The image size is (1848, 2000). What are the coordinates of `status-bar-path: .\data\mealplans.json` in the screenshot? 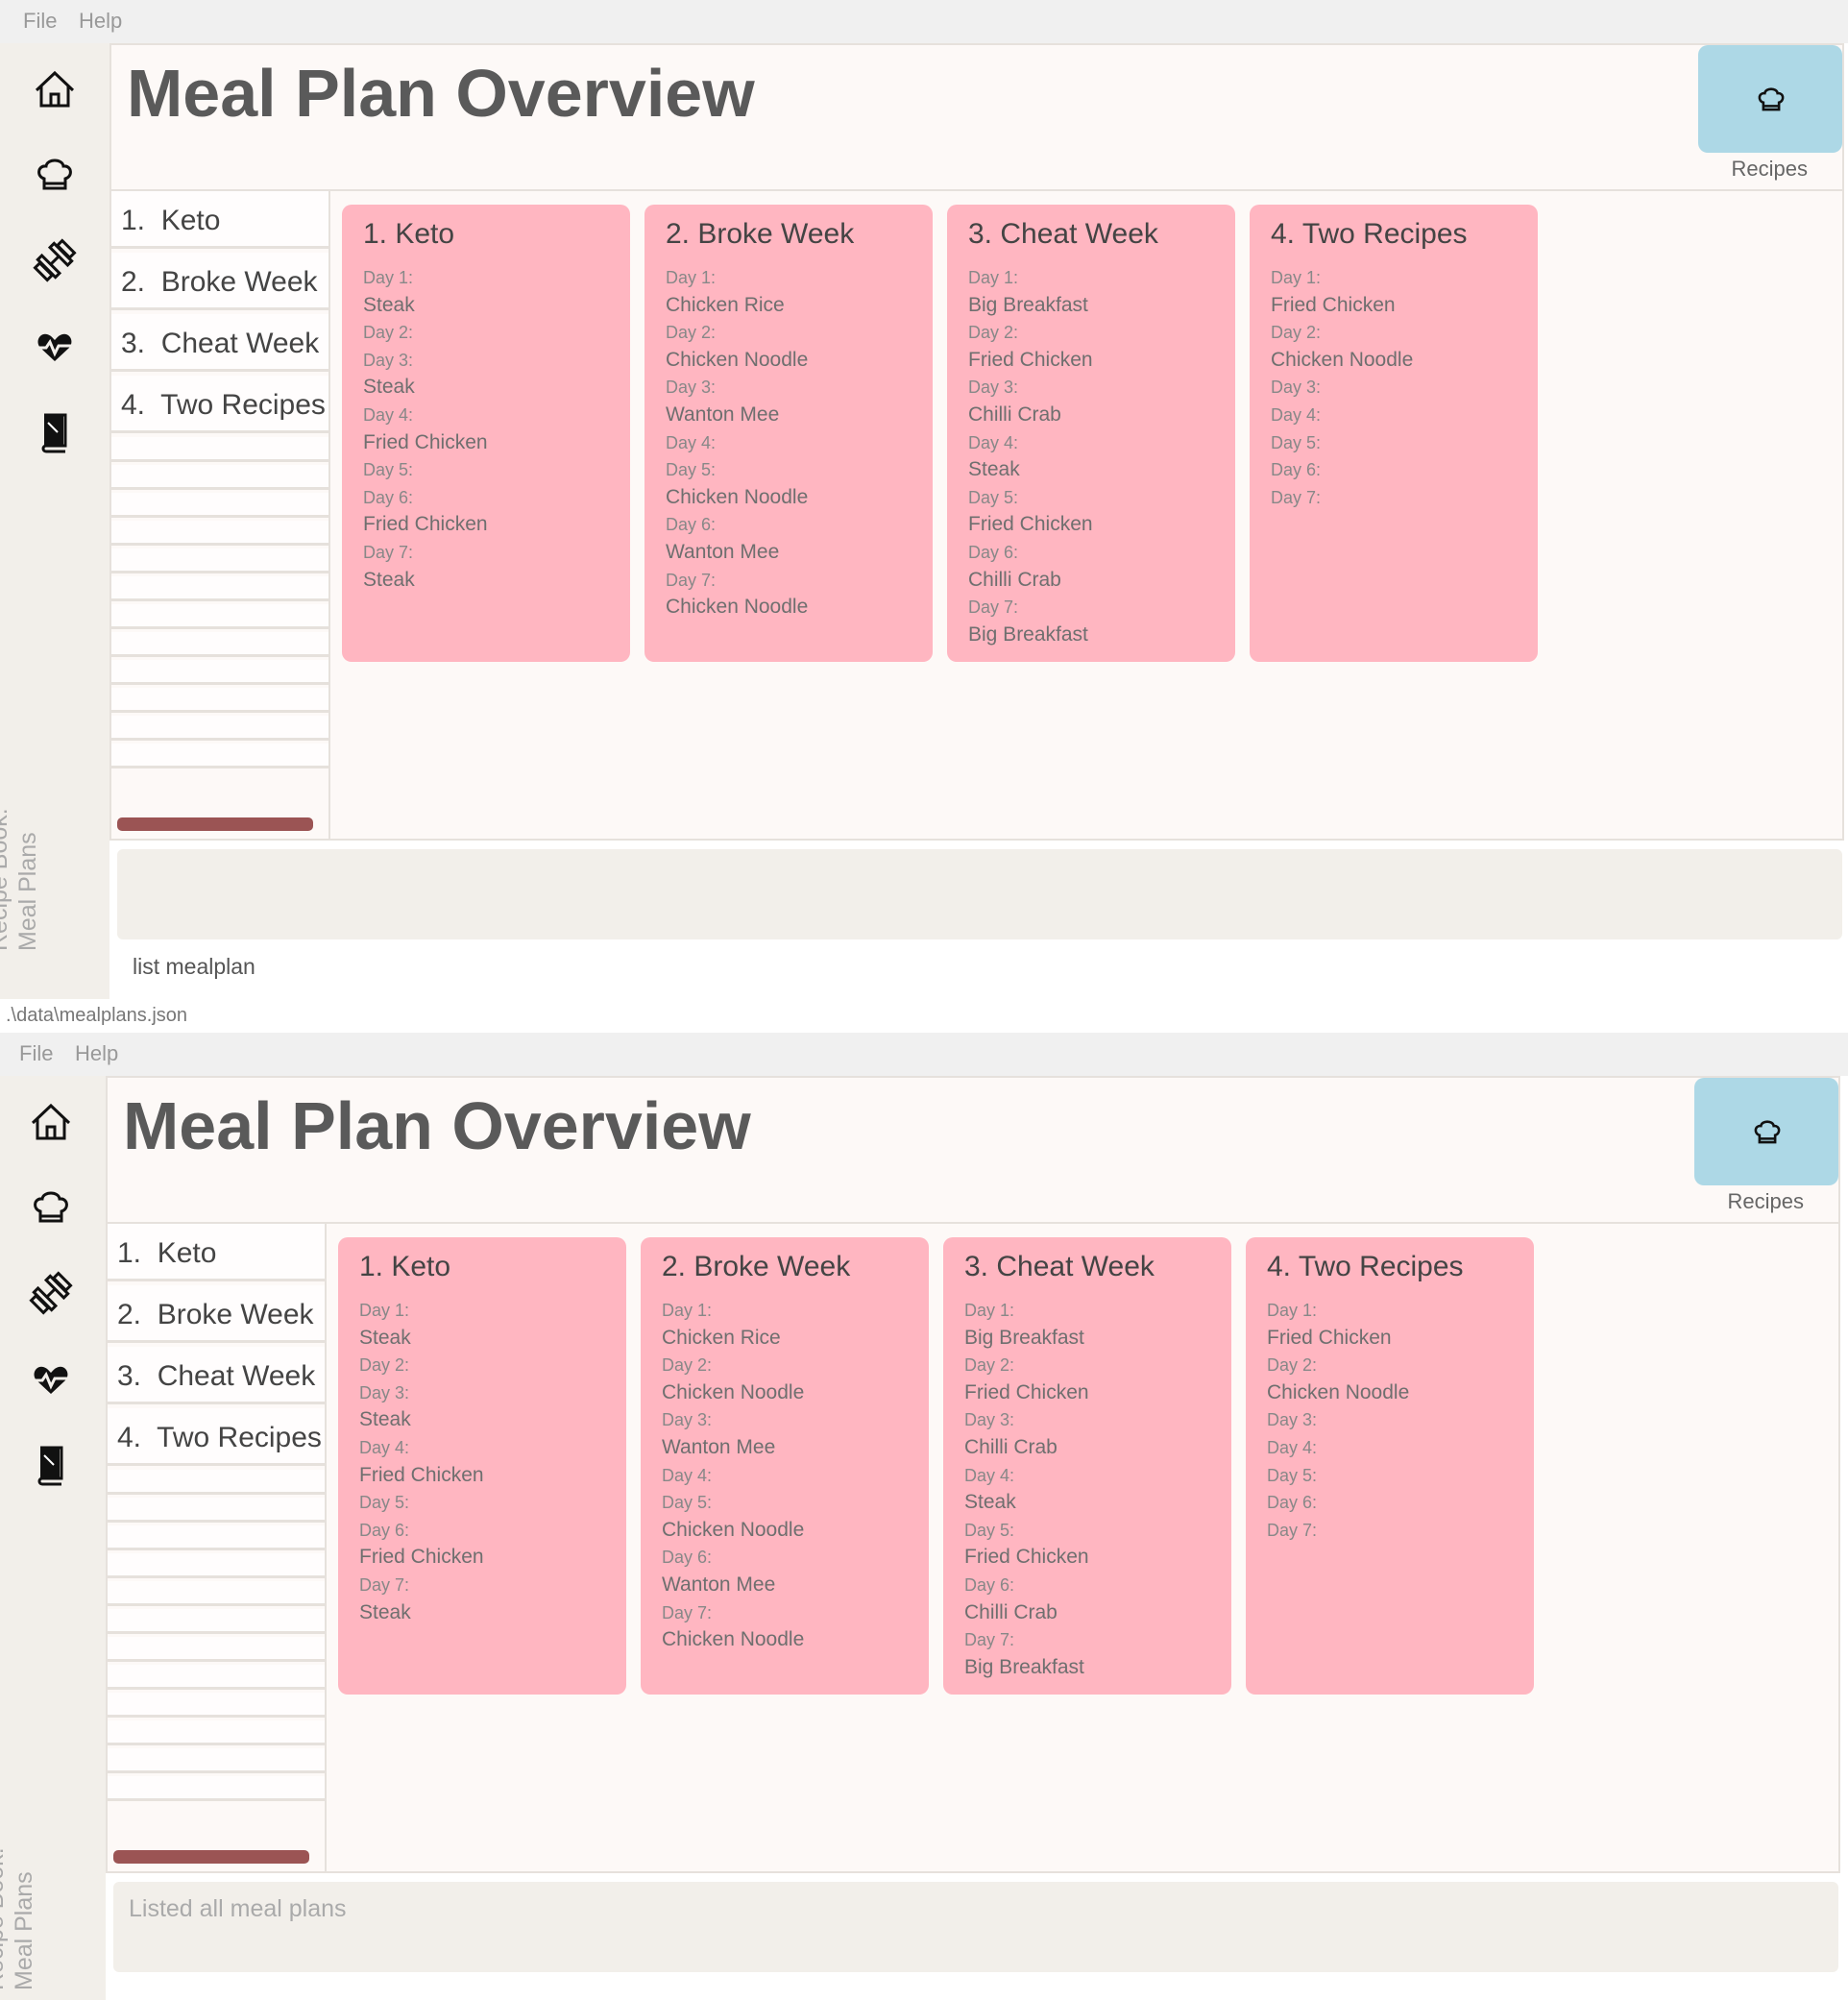 It's located at (97, 1015).